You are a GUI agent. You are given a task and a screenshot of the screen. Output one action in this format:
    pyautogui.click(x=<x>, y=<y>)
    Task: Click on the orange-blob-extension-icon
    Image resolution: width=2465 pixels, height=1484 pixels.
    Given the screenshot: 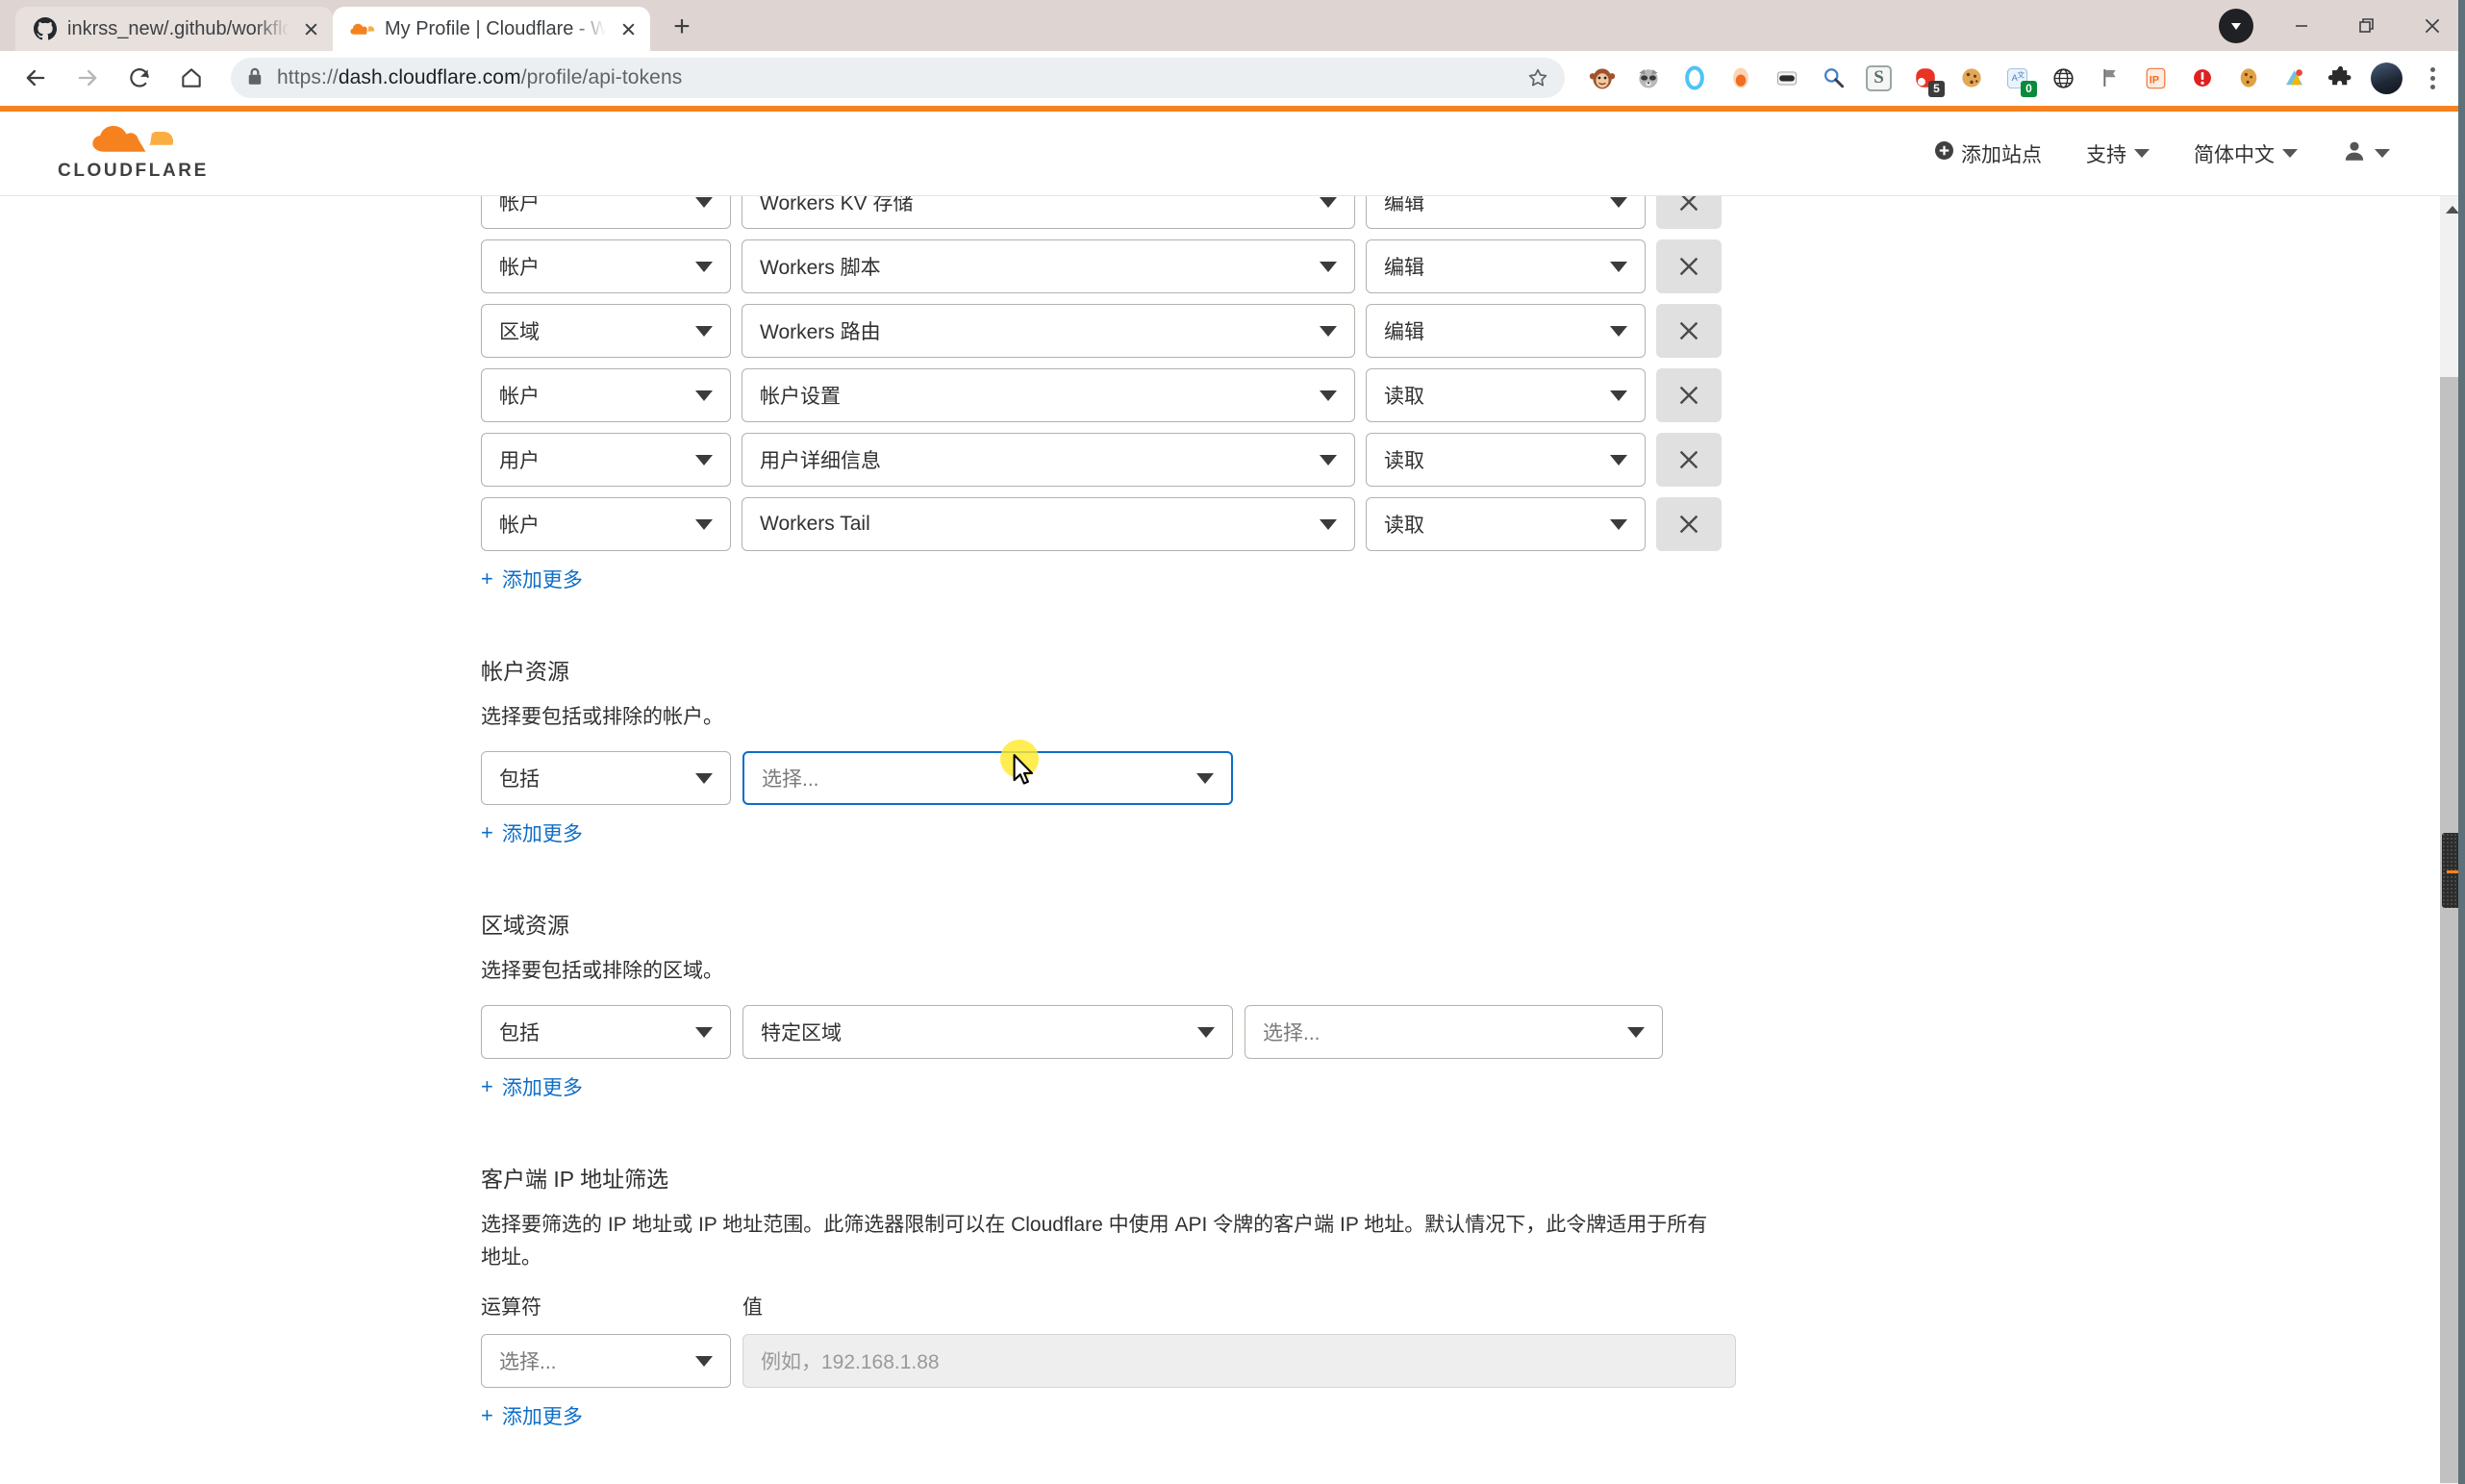 What is the action you would take?
    pyautogui.click(x=1741, y=79)
    